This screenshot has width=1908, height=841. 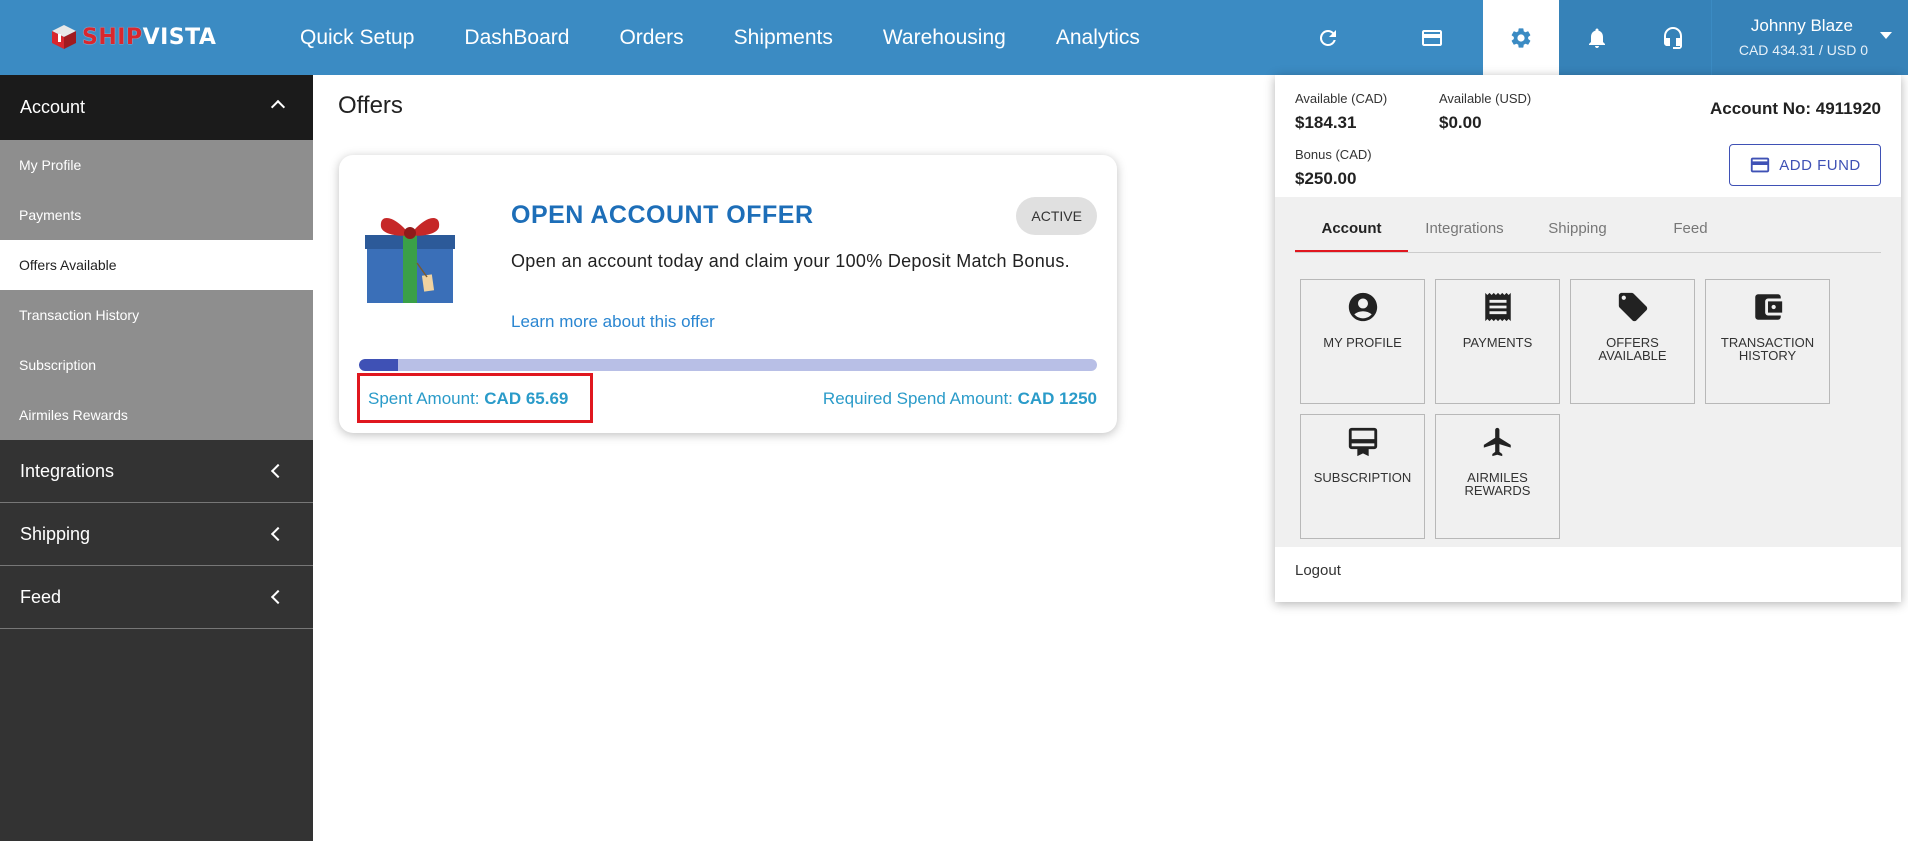 I want to click on refresh-button, so click(x=1328, y=37).